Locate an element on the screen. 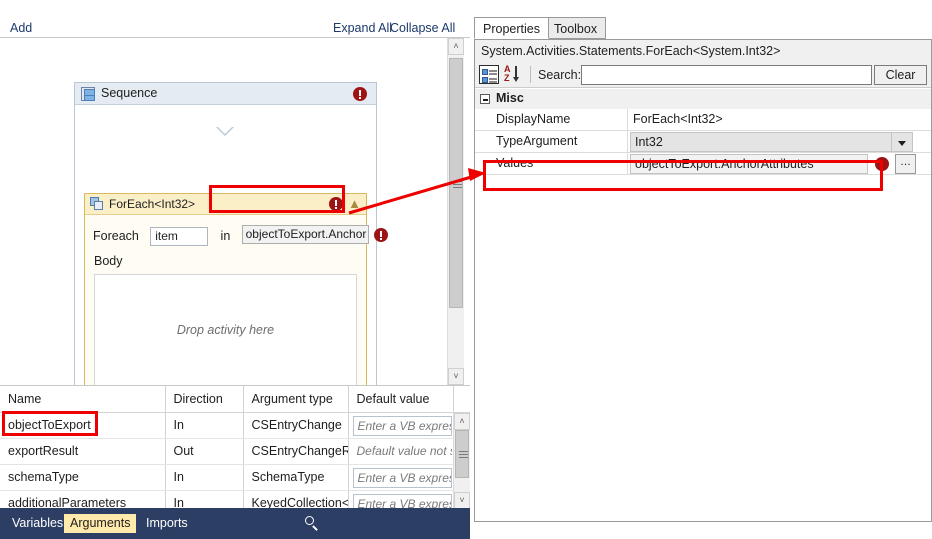  foreach-body-dropzone: Drop activity here is located at coordinates (225, 329).